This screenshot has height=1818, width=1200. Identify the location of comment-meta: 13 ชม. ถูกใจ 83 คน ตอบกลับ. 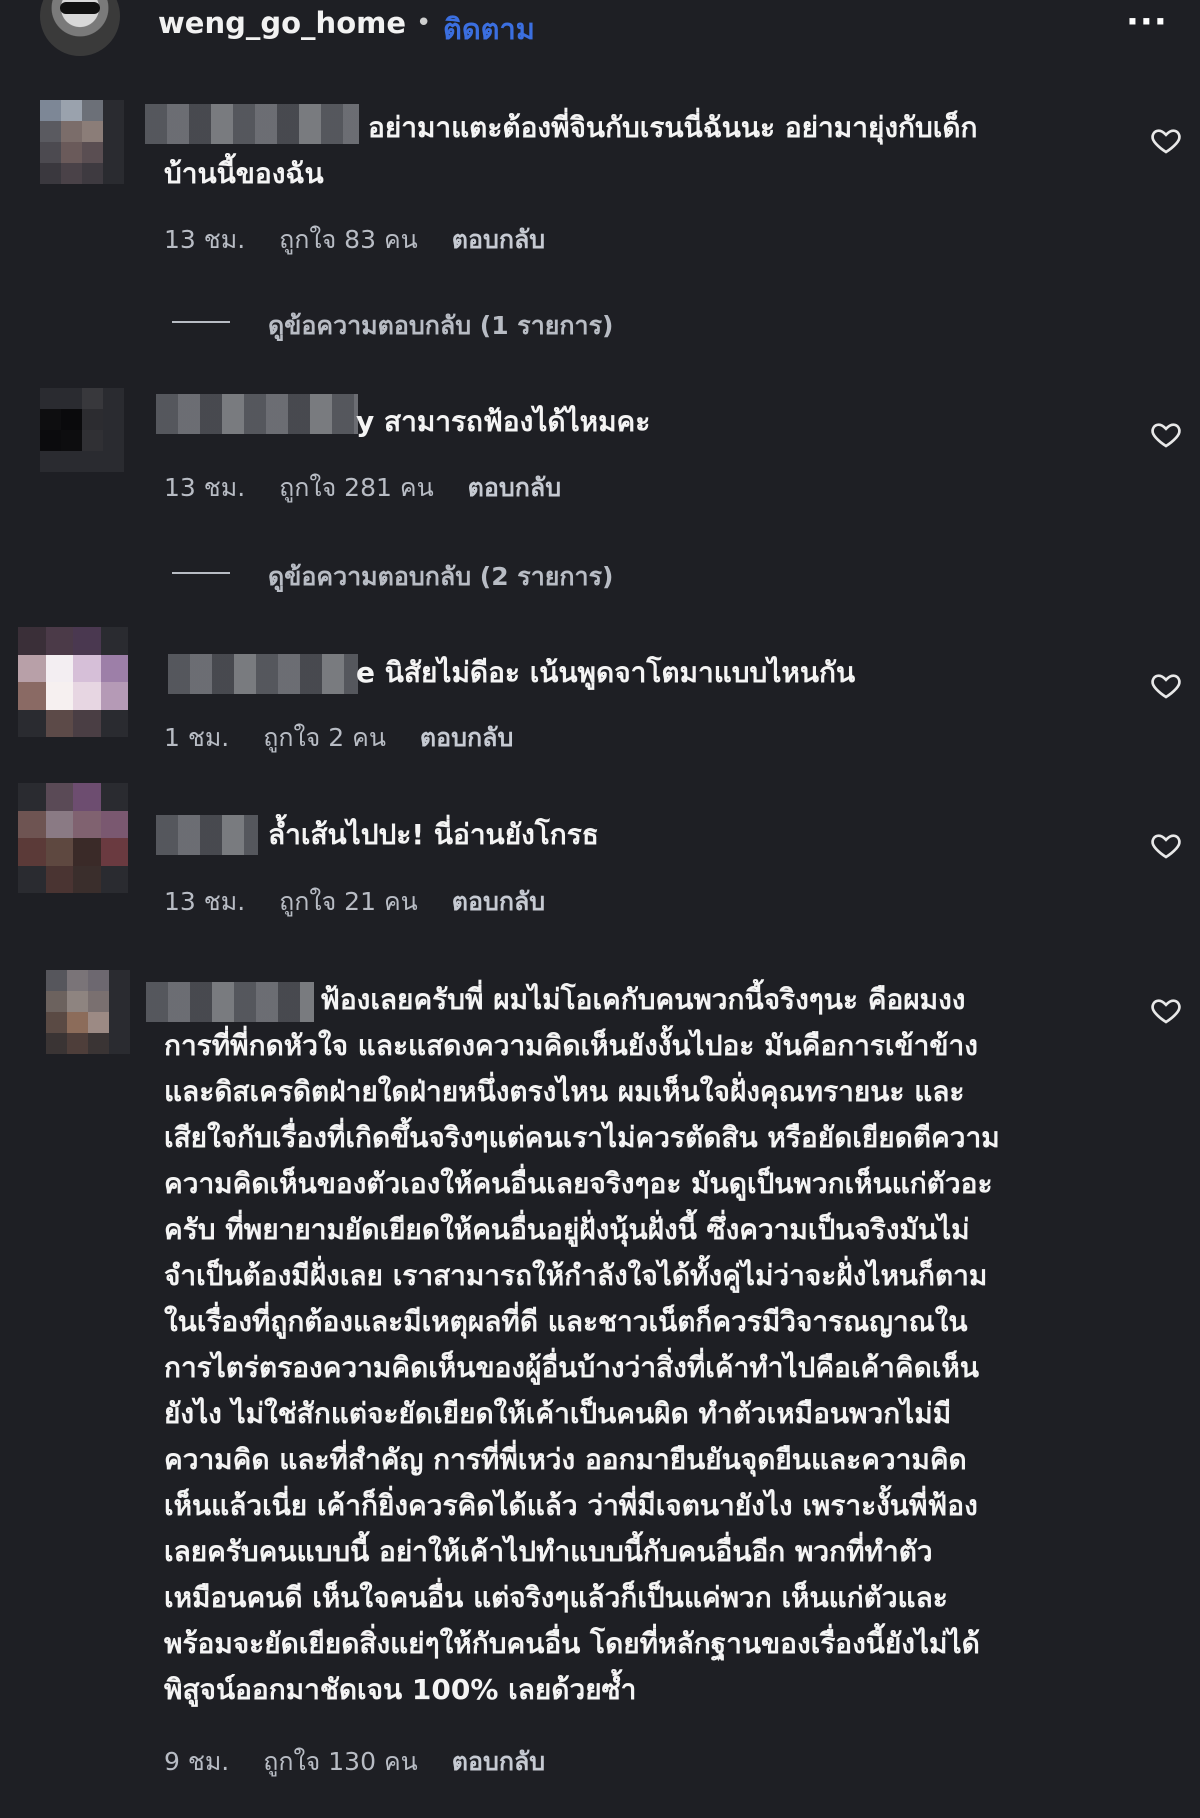
(367, 240).